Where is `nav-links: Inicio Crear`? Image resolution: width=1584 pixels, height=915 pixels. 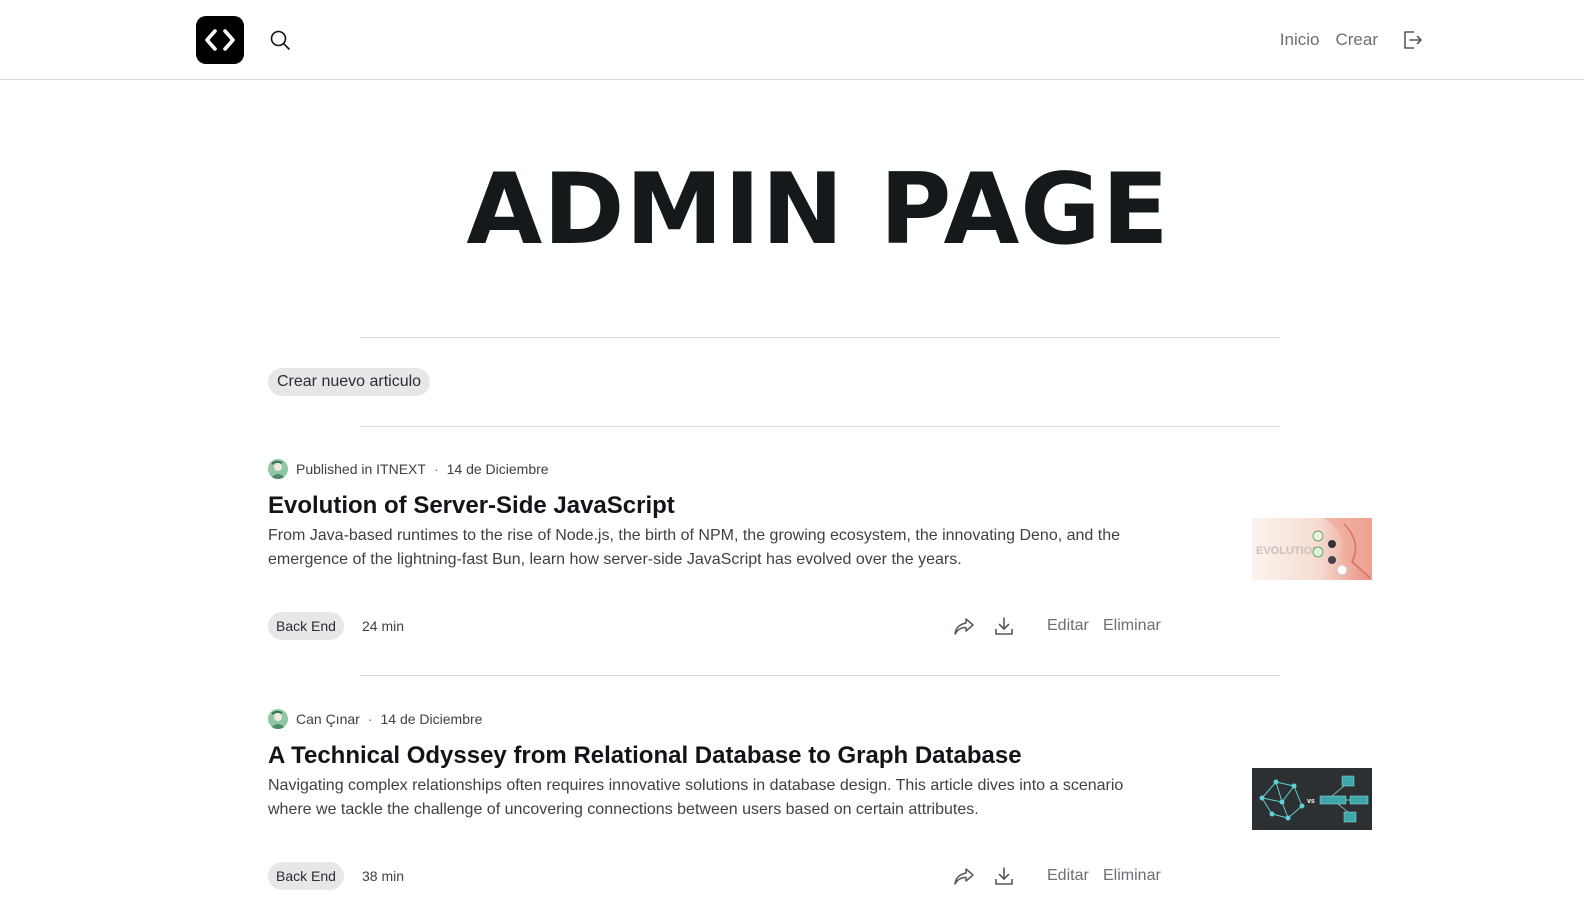
nav-links: Inicio Crear is located at coordinates (1344, 40).